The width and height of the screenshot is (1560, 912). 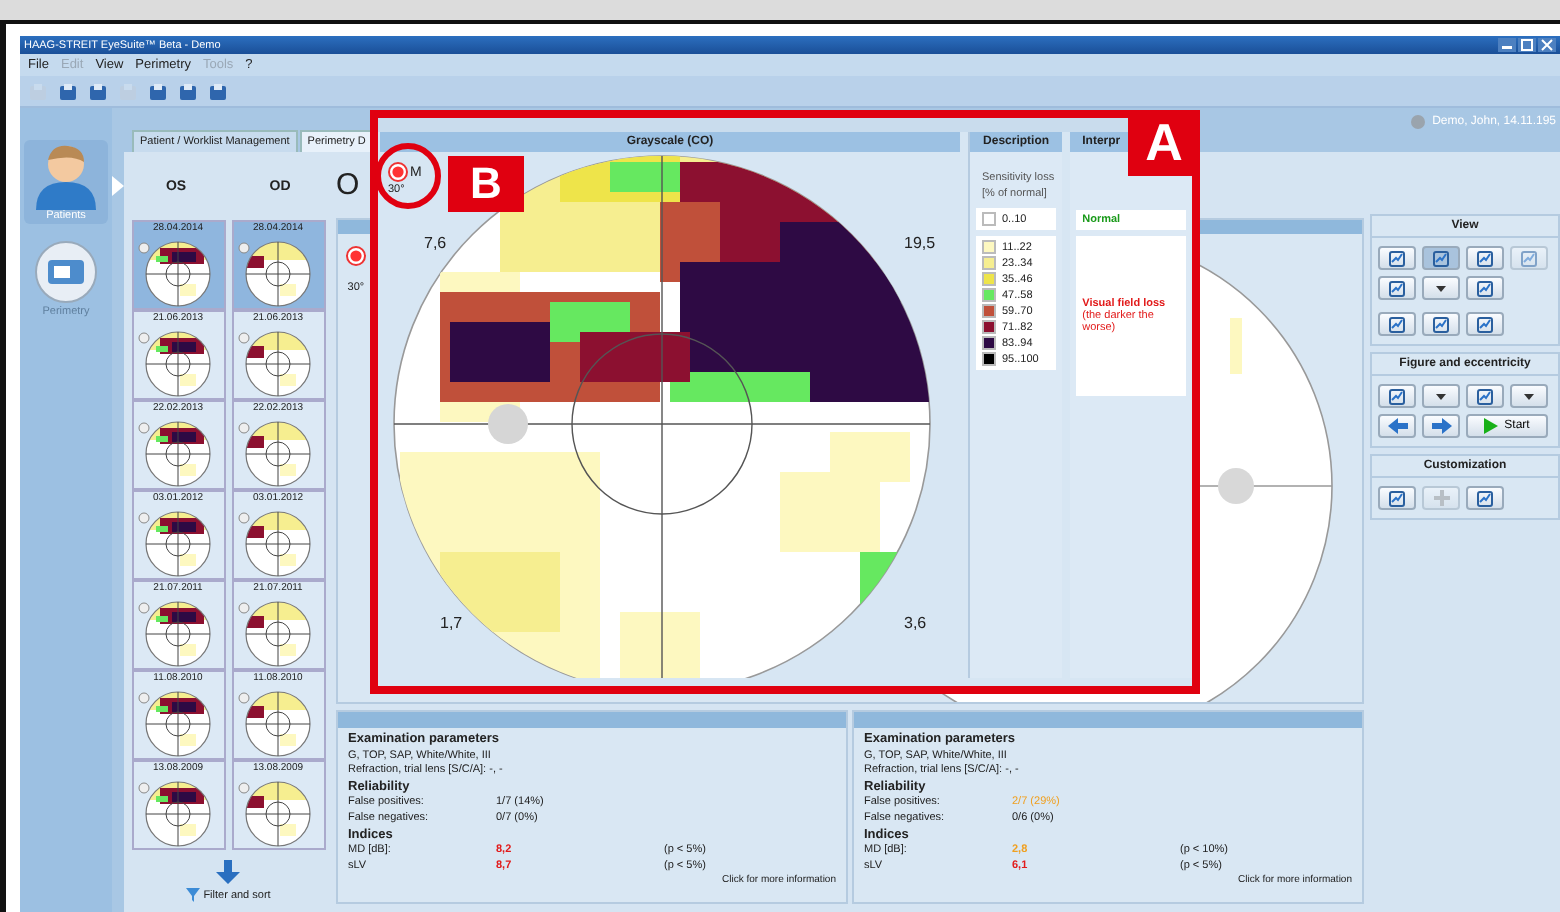 What do you see at coordinates (1491, 426) in the screenshot?
I see `play-icon` at bounding box center [1491, 426].